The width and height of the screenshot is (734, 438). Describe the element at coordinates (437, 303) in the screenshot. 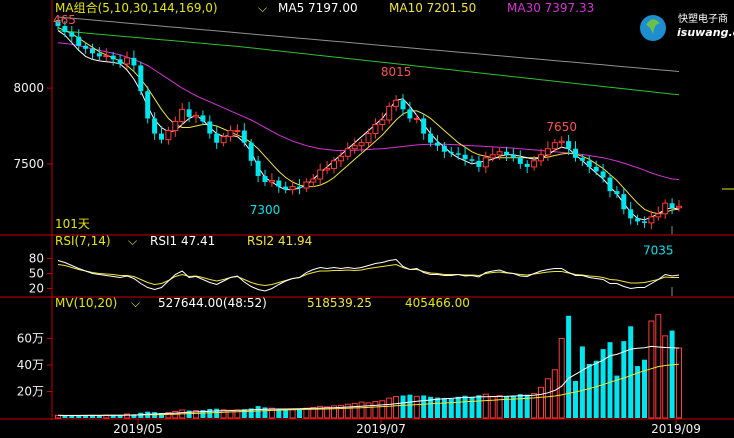

I see `mv20-value: 405466.00` at that location.